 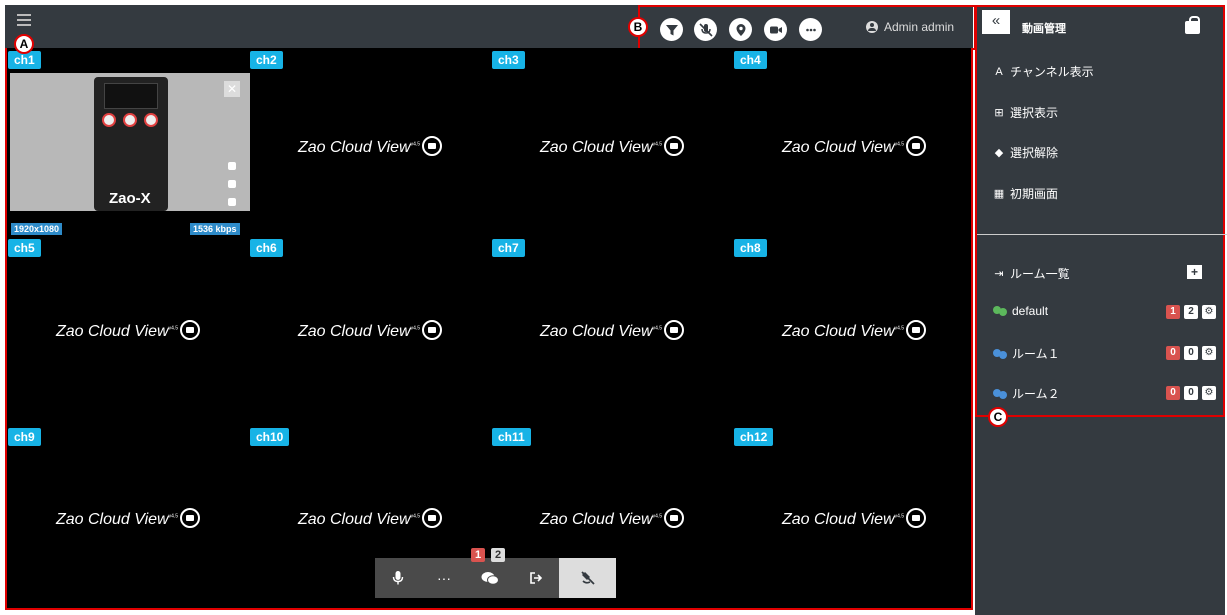 What do you see at coordinates (999, 153) in the screenshot?
I see `eraser-icon: ◆` at bounding box center [999, 153].